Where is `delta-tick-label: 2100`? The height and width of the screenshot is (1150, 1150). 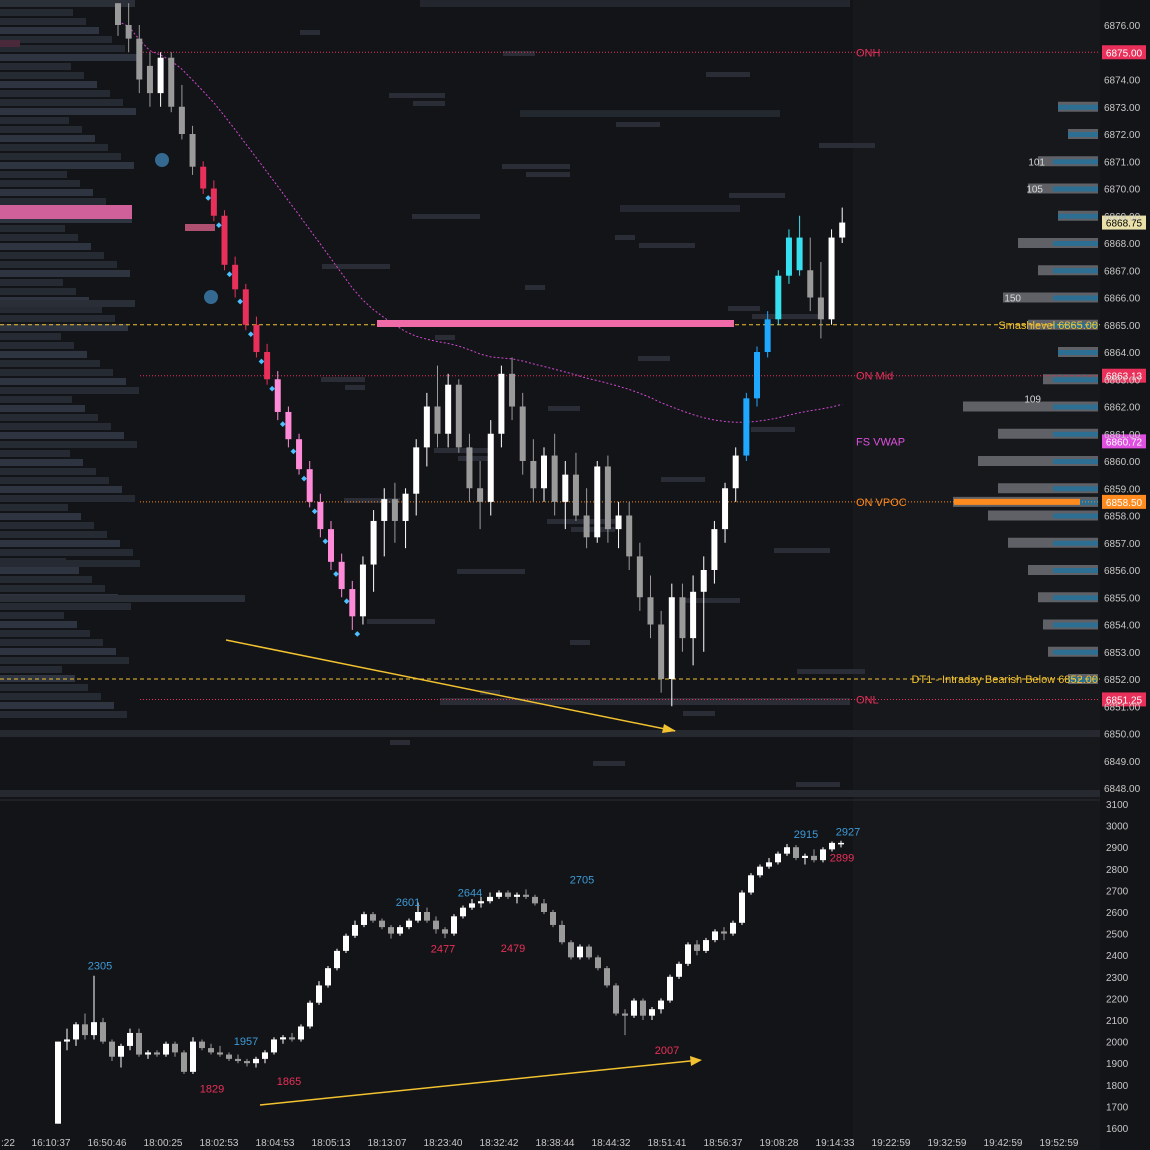
delta-tick-label: 2100 is located at coordinates (1117, 1021).